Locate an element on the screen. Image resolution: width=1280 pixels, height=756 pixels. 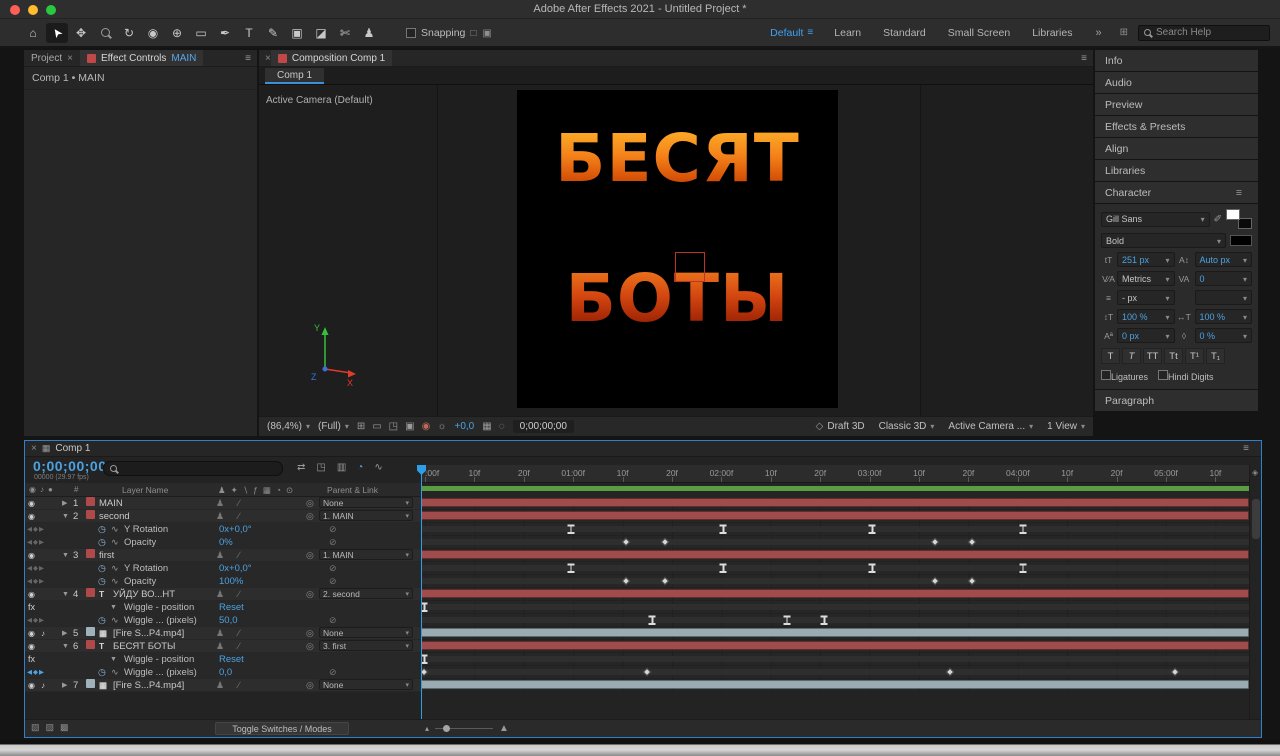
font-style-select: Bold is located at coordinates (1163, 240).